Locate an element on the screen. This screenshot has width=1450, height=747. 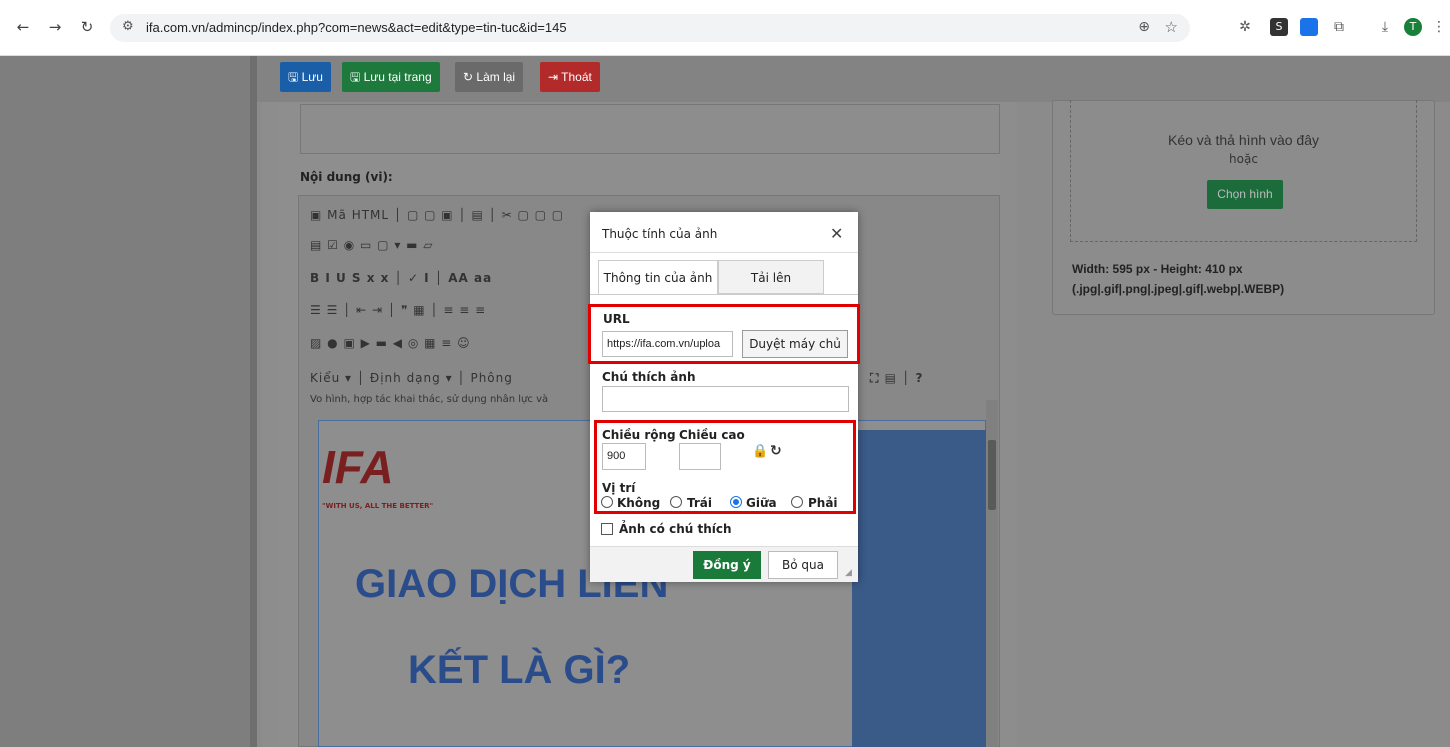
captioned-label: Ảnh có chú thích is located at coordinates (675, 529).